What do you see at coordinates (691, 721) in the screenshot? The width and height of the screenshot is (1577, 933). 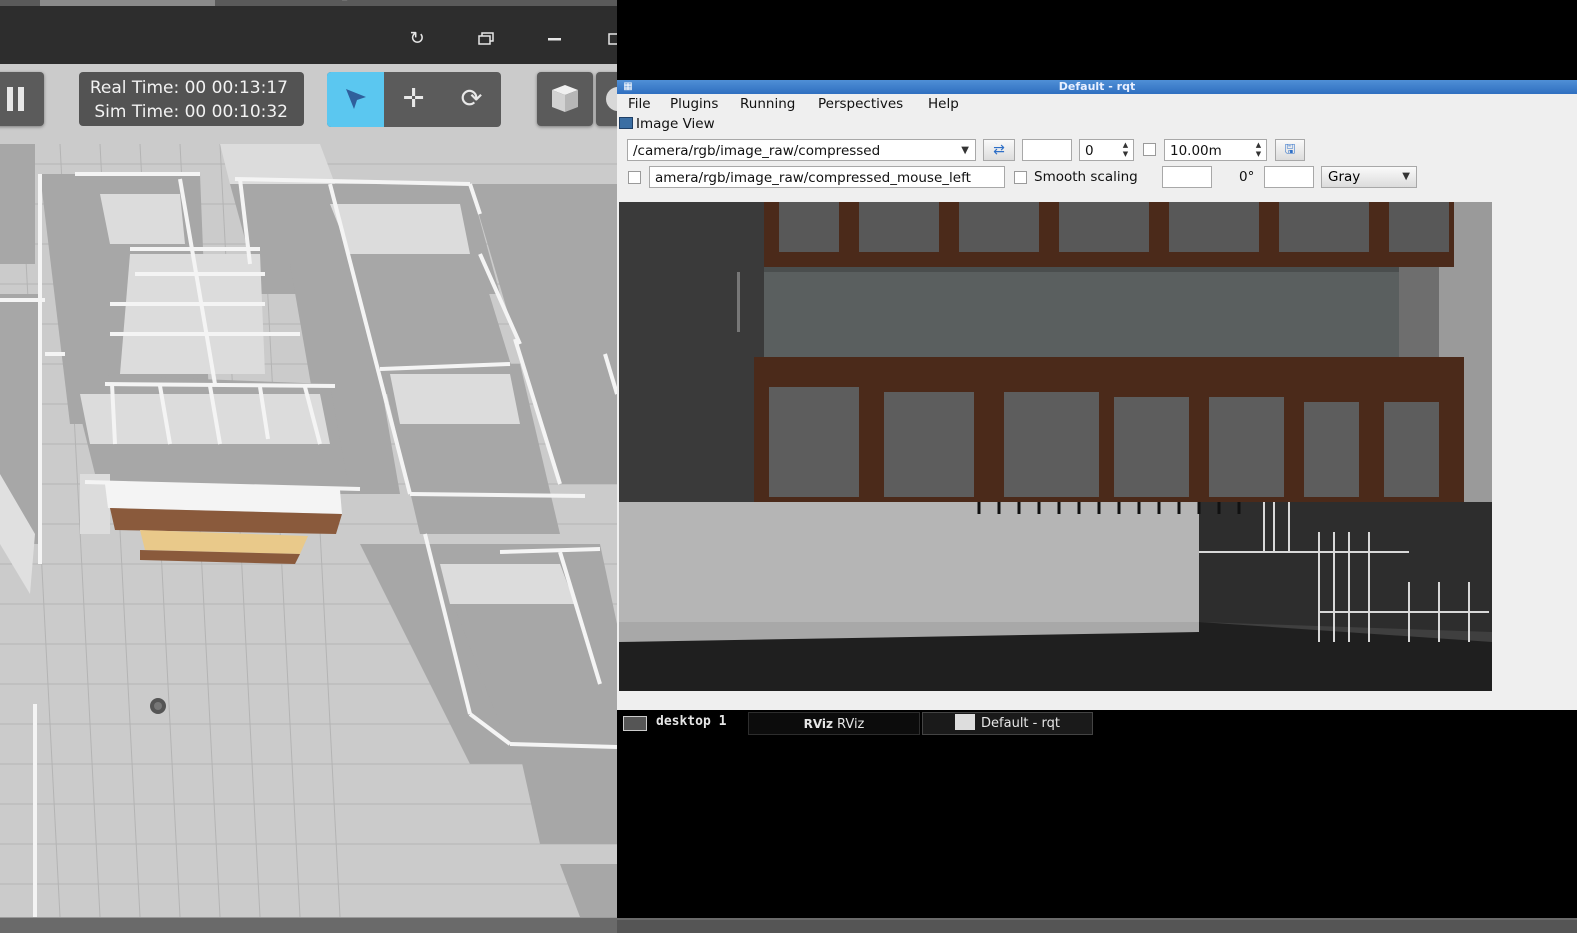 I see `workspace-label: desktop 1` at bounding box center [691, 721].